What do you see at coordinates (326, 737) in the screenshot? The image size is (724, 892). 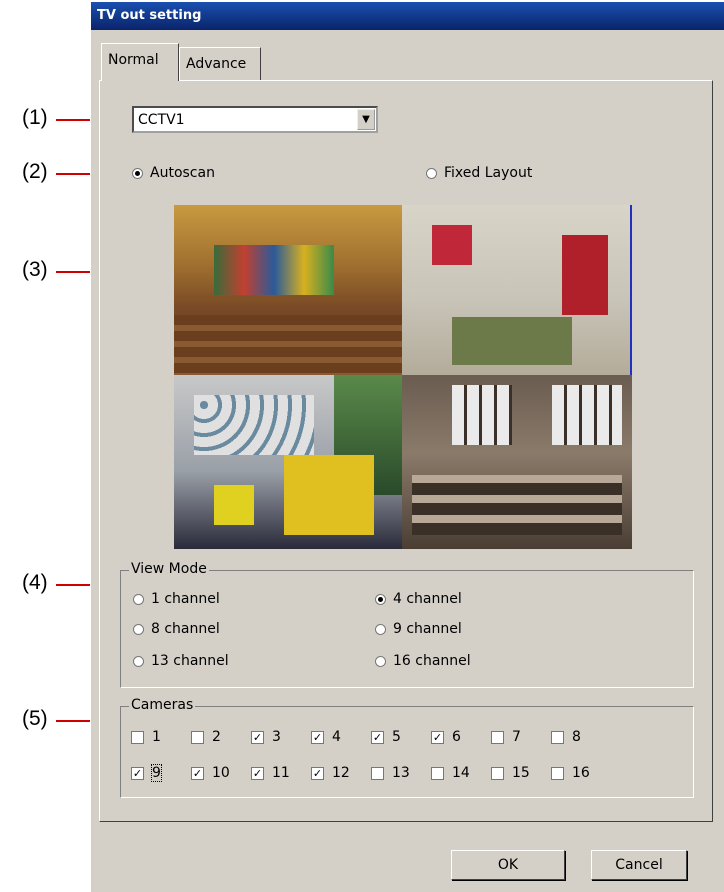 I see `camera-4-checkbox: ✓ 4` at bounding box center [326, 737].